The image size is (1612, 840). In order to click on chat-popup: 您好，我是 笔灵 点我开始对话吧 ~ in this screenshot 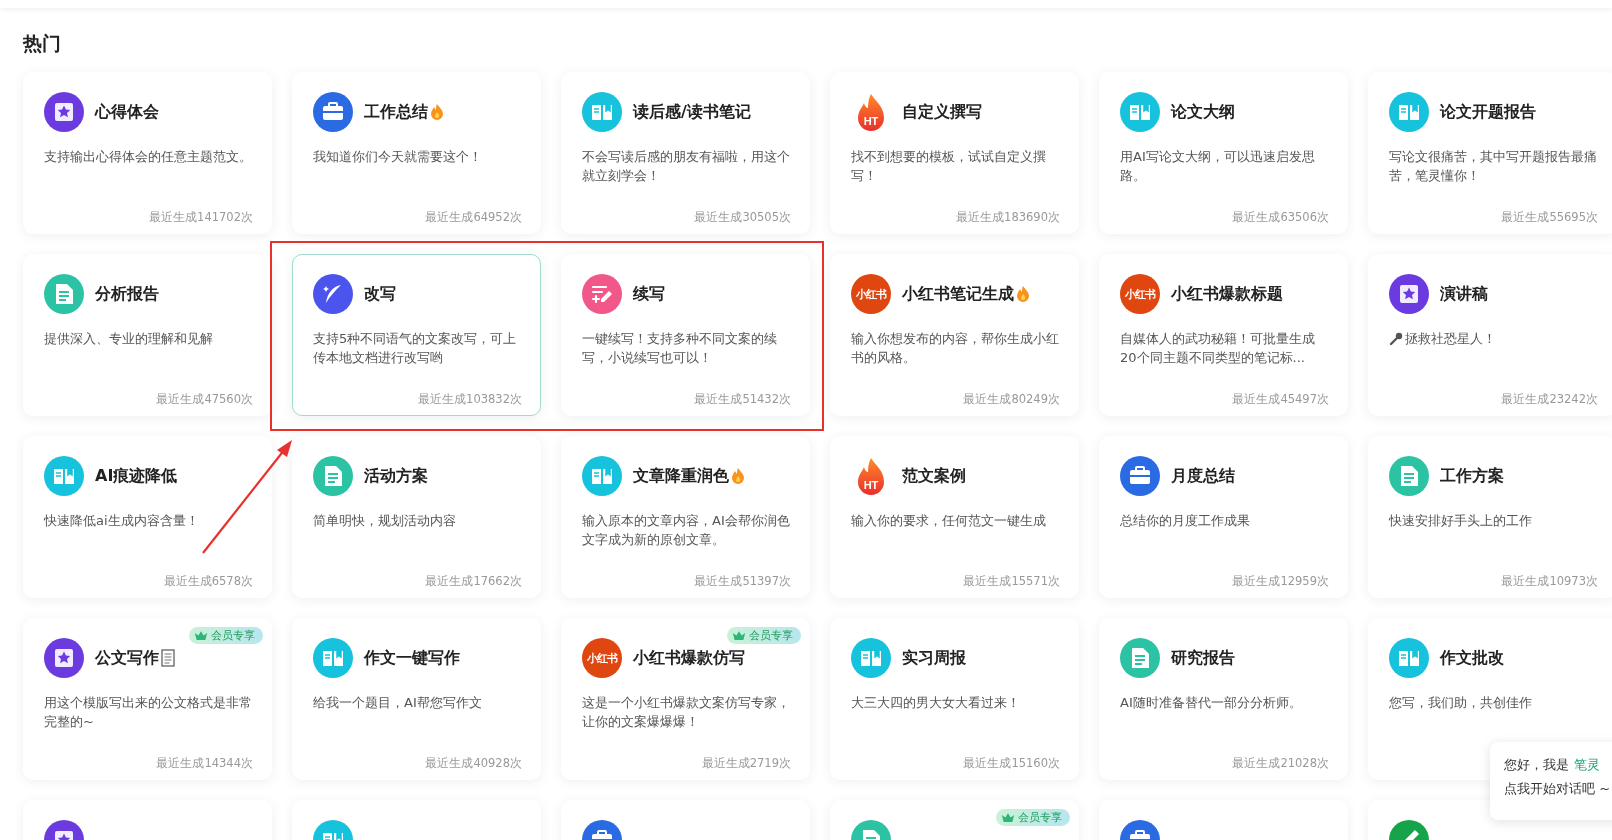, I will do `click(1551, 781)`.